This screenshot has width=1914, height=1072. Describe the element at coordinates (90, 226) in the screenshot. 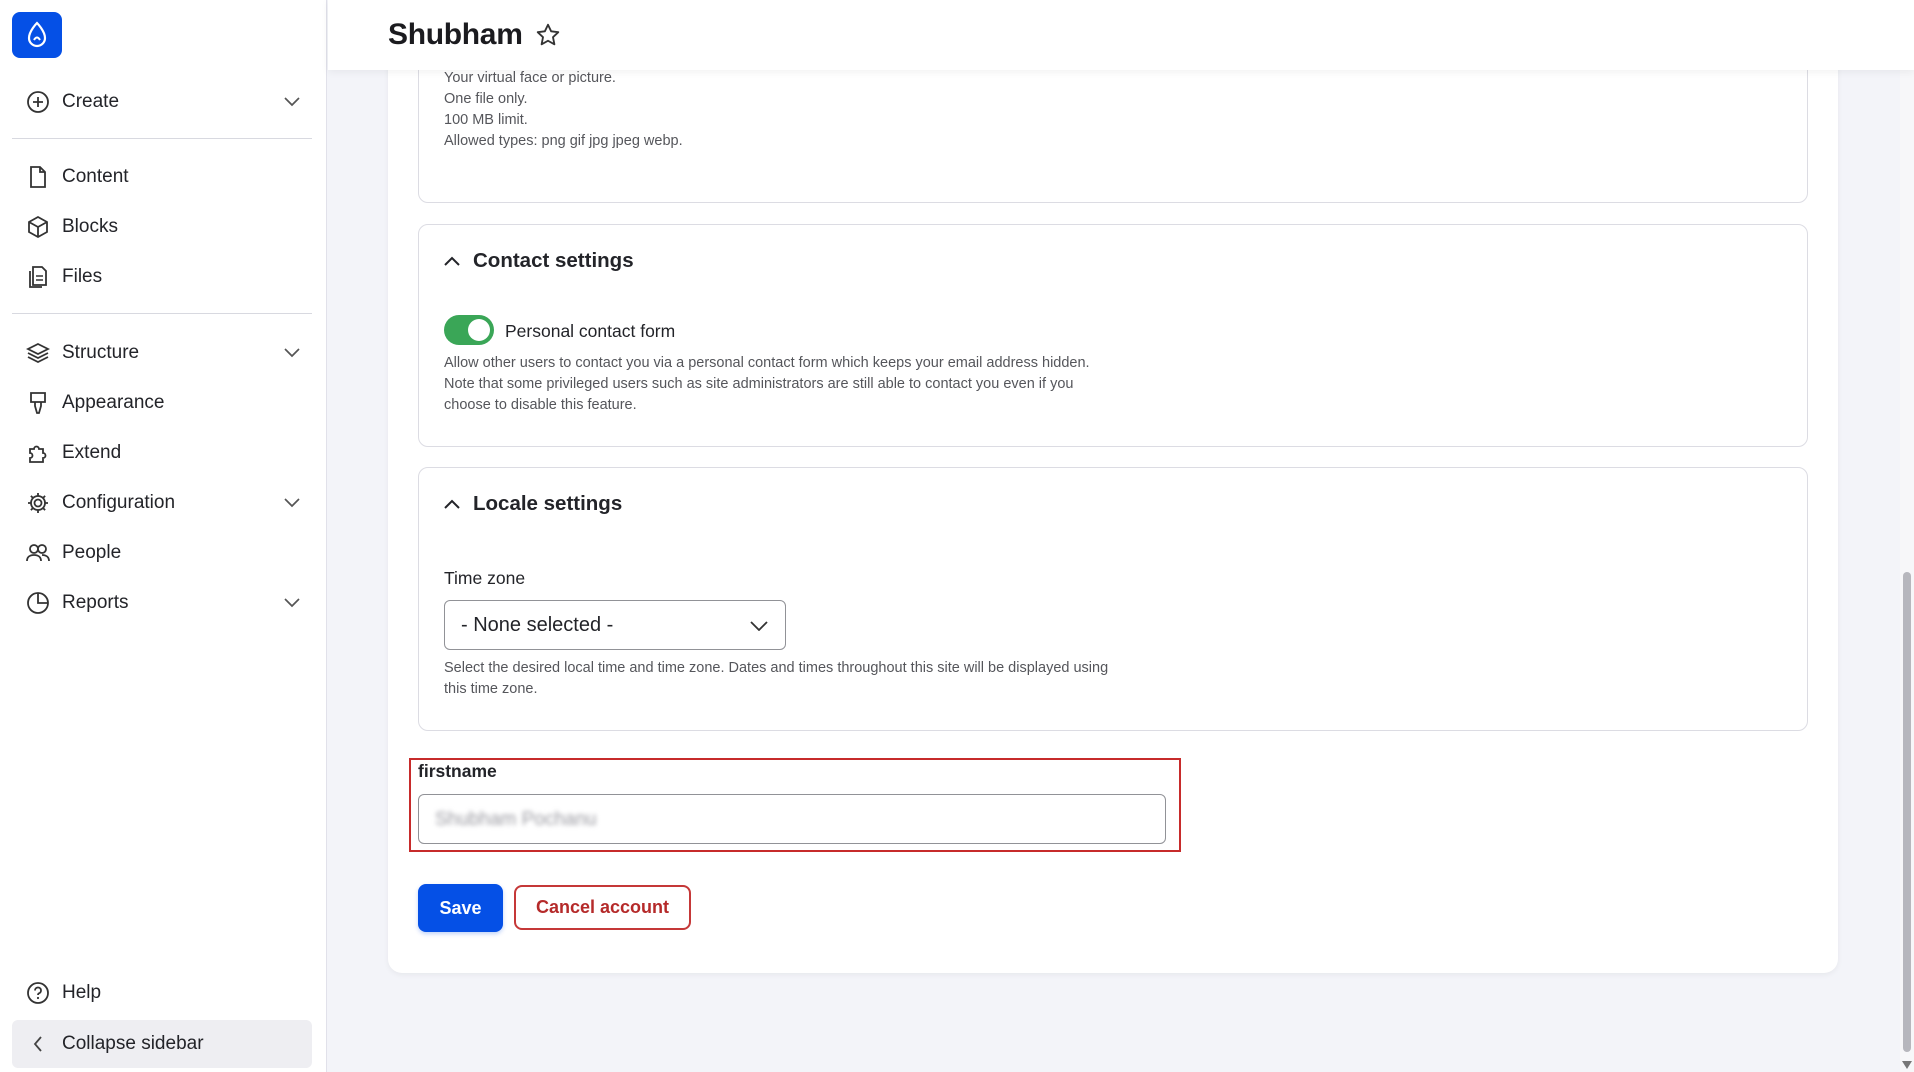

I see `sidebar-item-label: Blocks` at that location.